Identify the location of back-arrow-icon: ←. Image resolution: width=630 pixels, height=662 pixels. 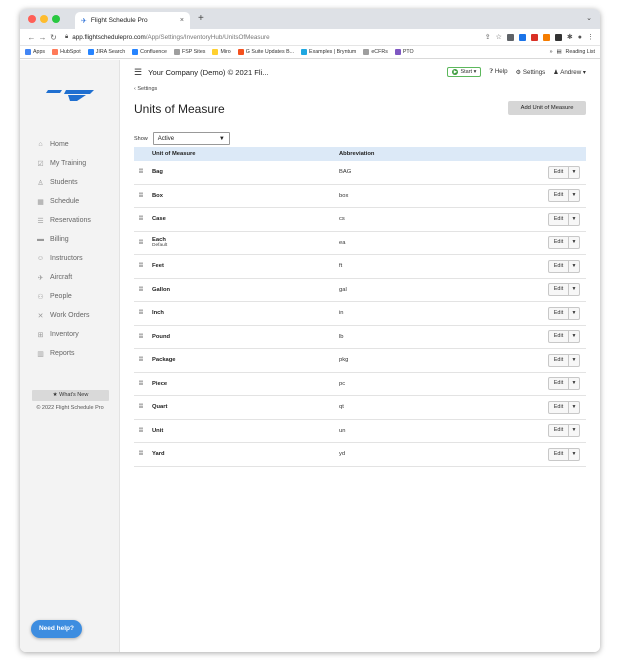
(31, 37).